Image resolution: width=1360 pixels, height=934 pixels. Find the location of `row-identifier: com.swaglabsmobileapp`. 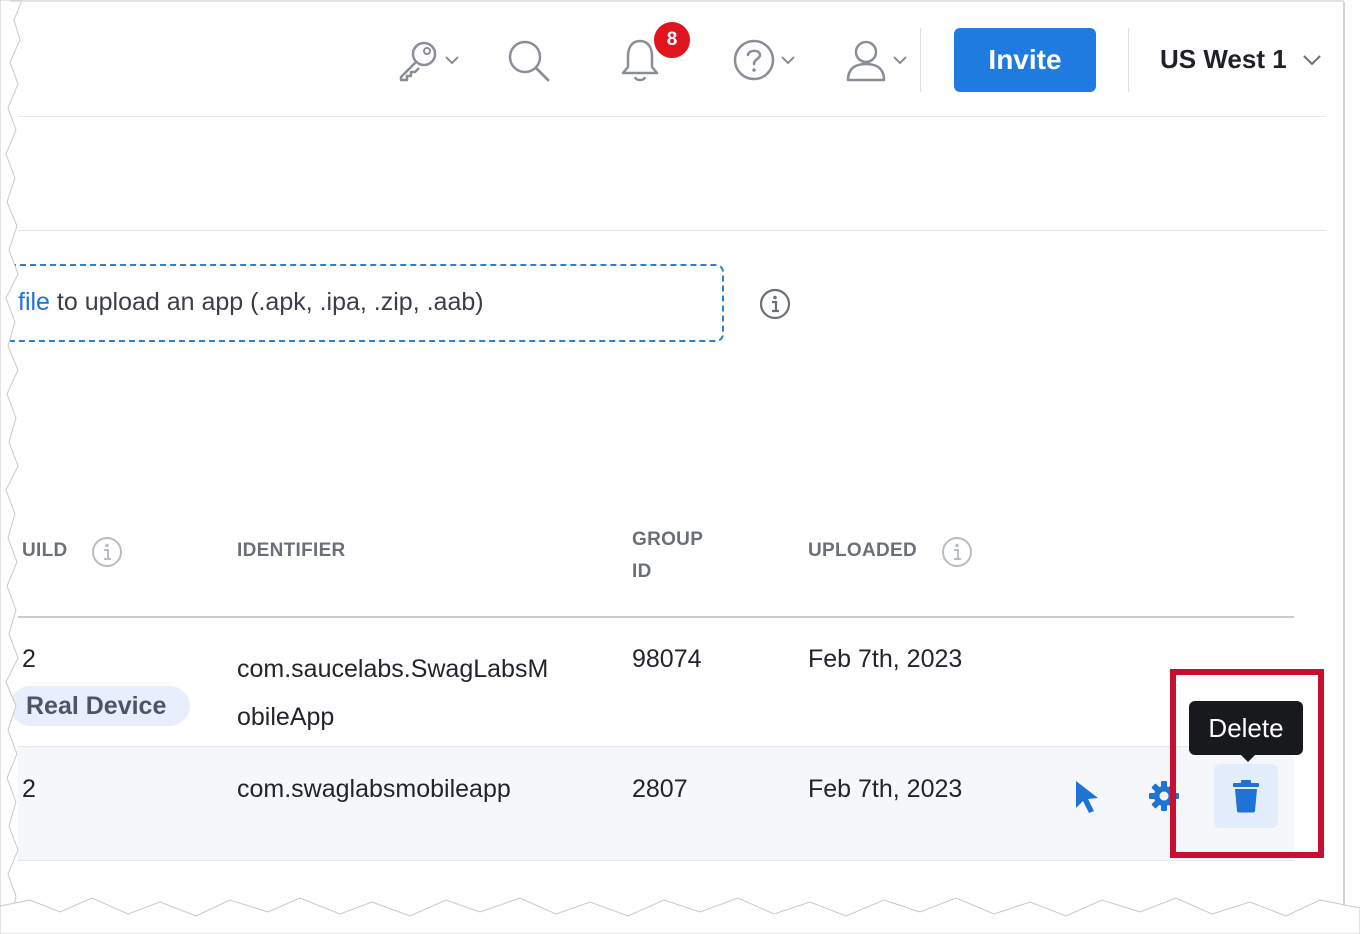

row-identifier: com.swaglabsmobileapp is located at coordinates (374, 789).